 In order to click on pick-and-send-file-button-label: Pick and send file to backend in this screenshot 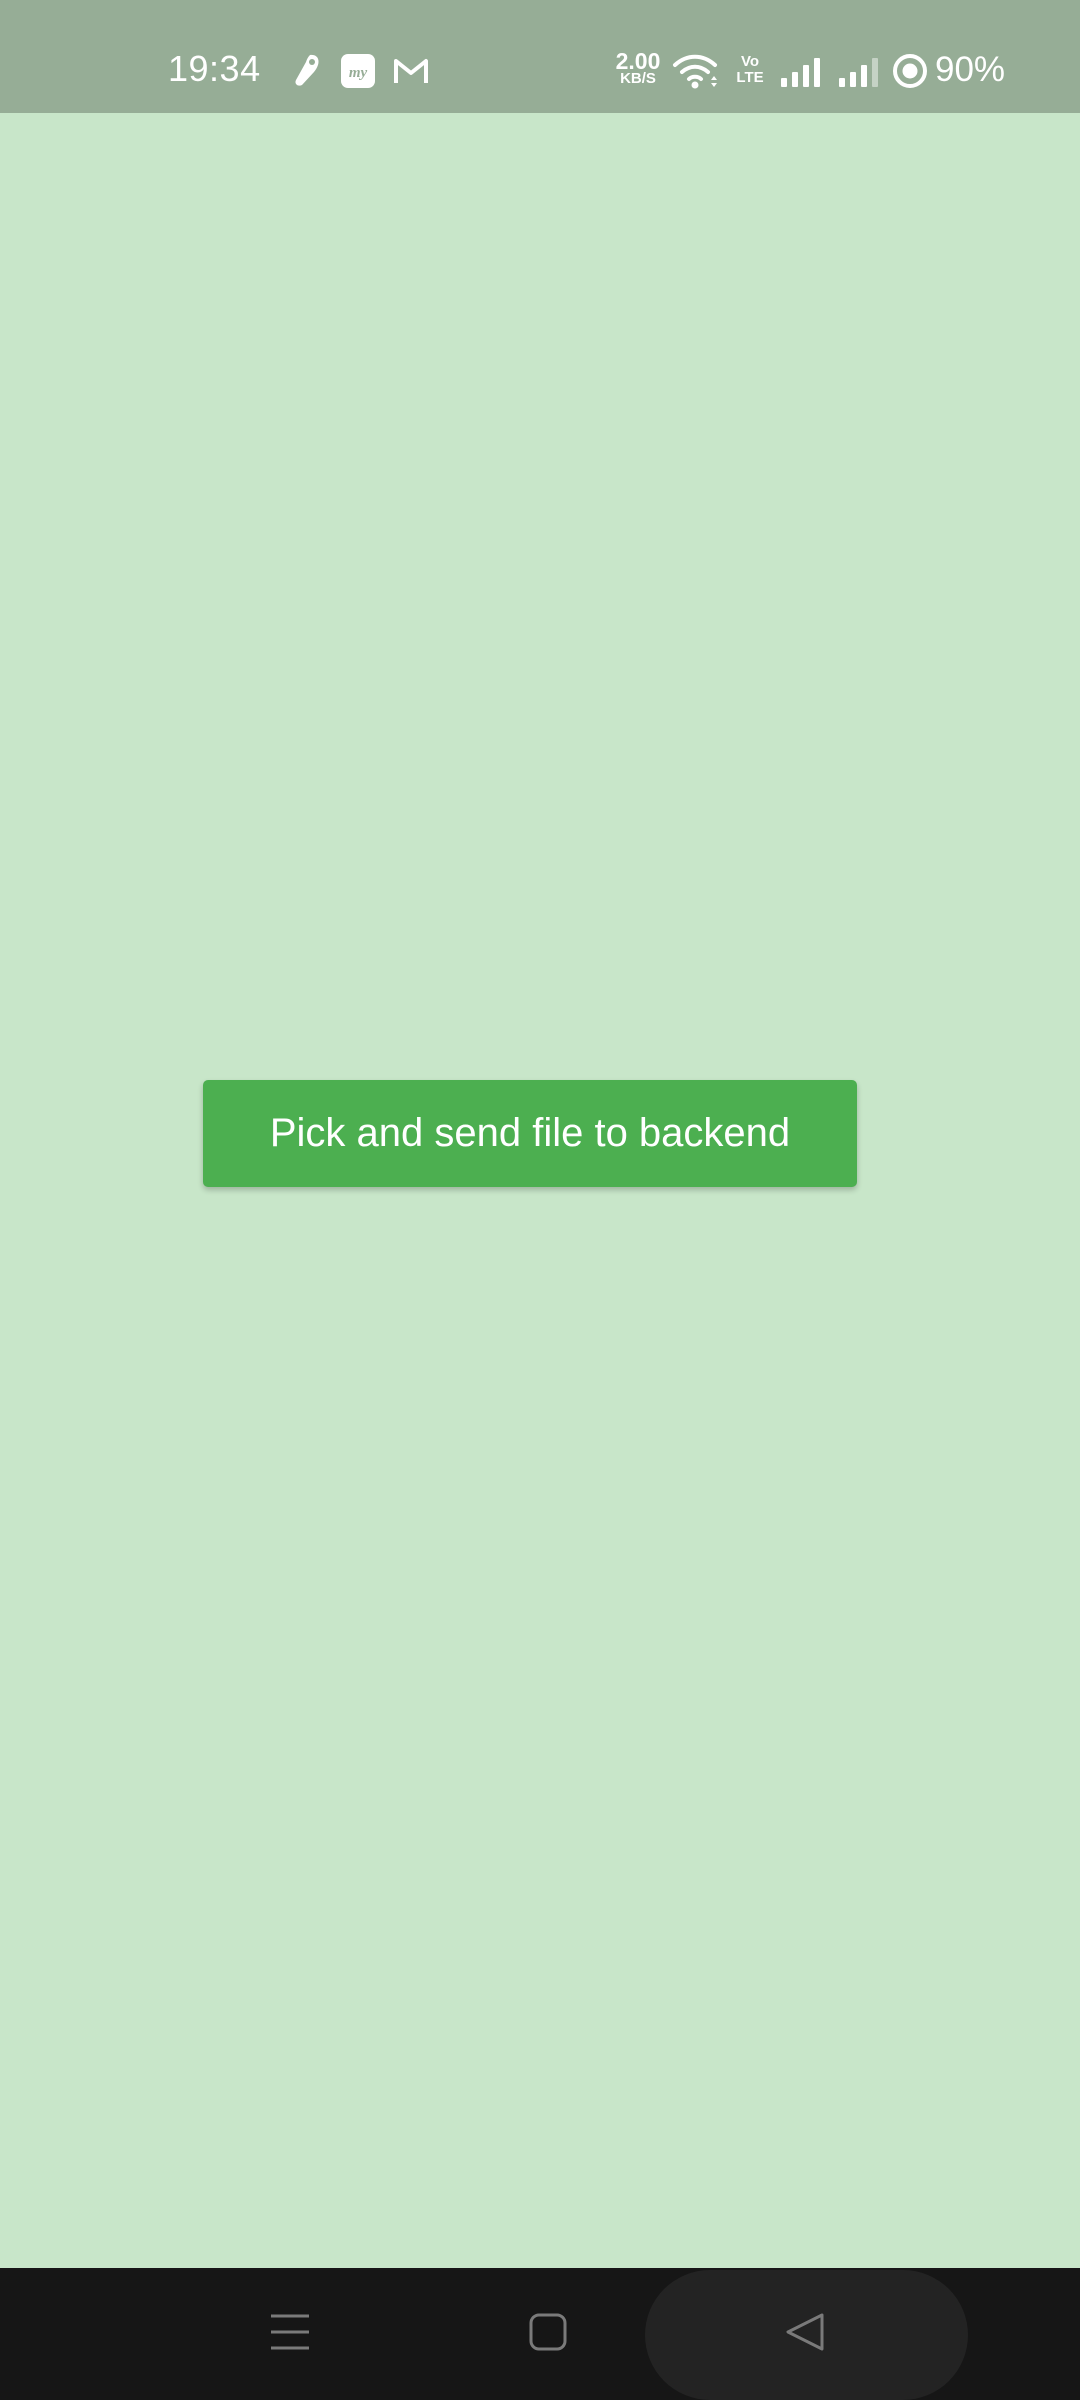, I will do `click(530, 1133)`.